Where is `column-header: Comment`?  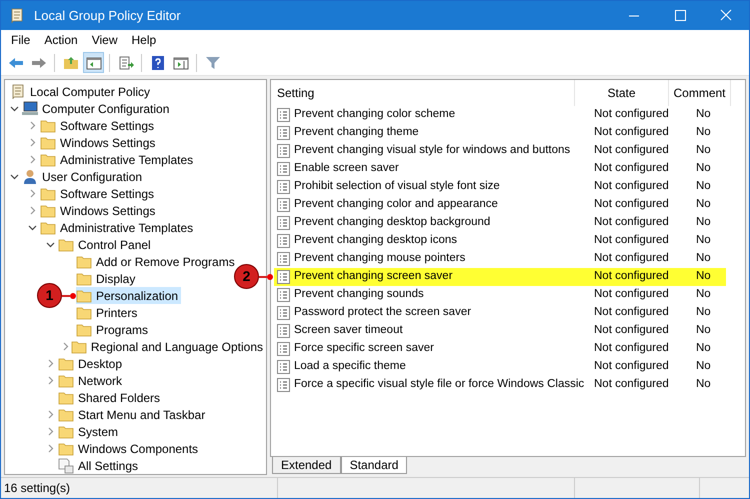 column-header: Comment is located at coordinates (700, 93).